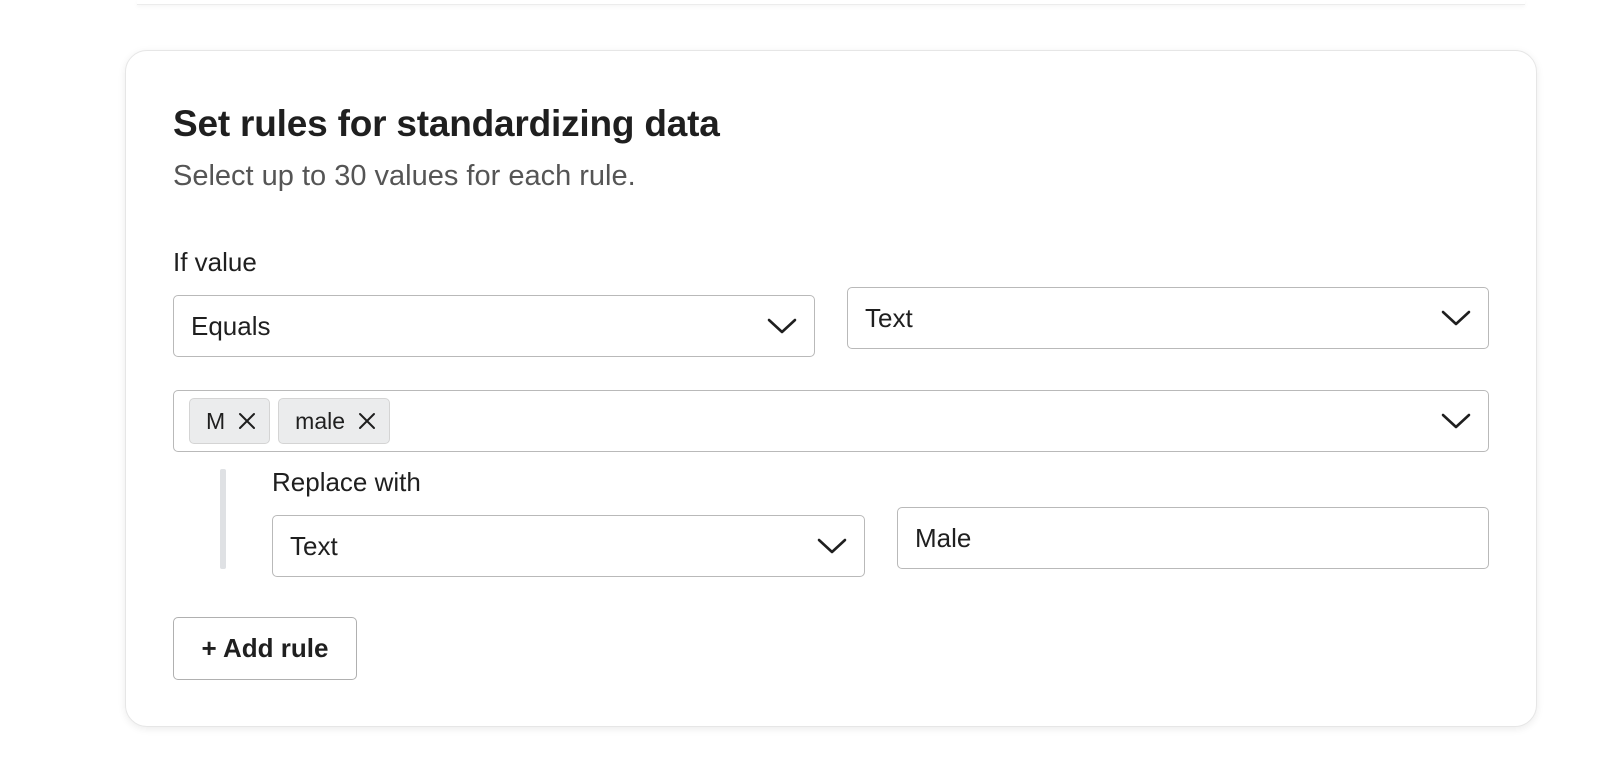 The image size is (1600, 775). What do you see at coordinates (889, 317) in the screenshot?
I see `match-type-select-value: Text` at bounding box center [889, 317].